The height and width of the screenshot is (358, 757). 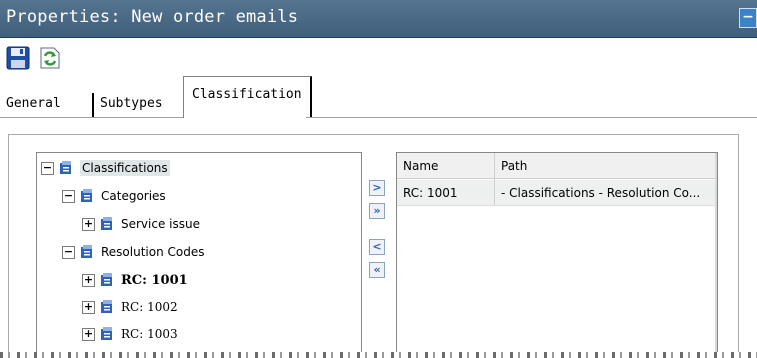 I want to click on cell-name: RC: 1001, so click(x=430, y=193).